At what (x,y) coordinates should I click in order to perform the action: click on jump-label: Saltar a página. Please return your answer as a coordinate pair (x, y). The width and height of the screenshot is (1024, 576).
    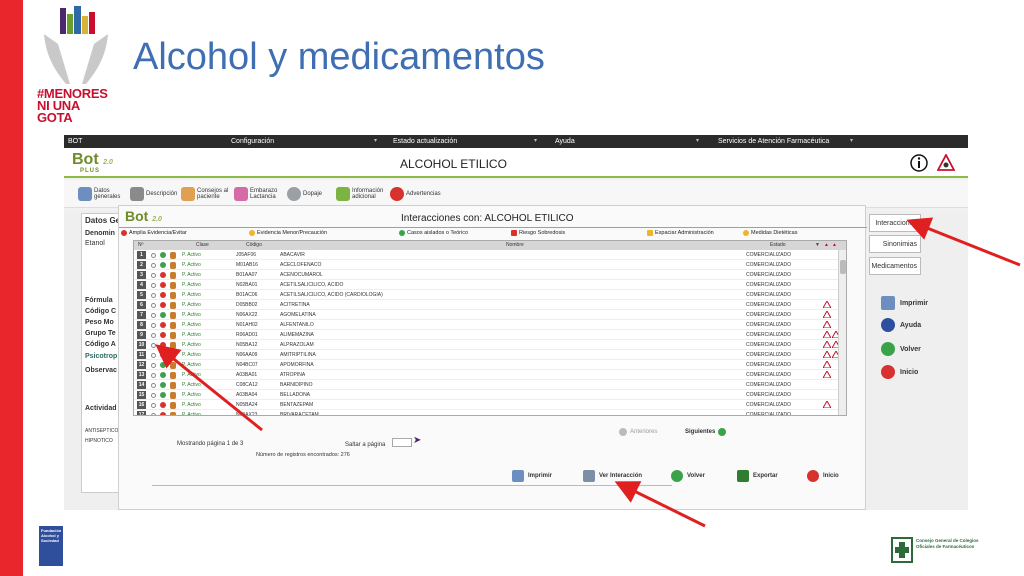
    Looking at the image, I should click on (365, 445).